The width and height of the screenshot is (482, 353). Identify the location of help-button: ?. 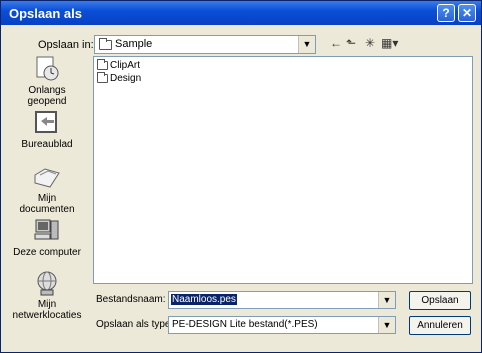
(446, 13).